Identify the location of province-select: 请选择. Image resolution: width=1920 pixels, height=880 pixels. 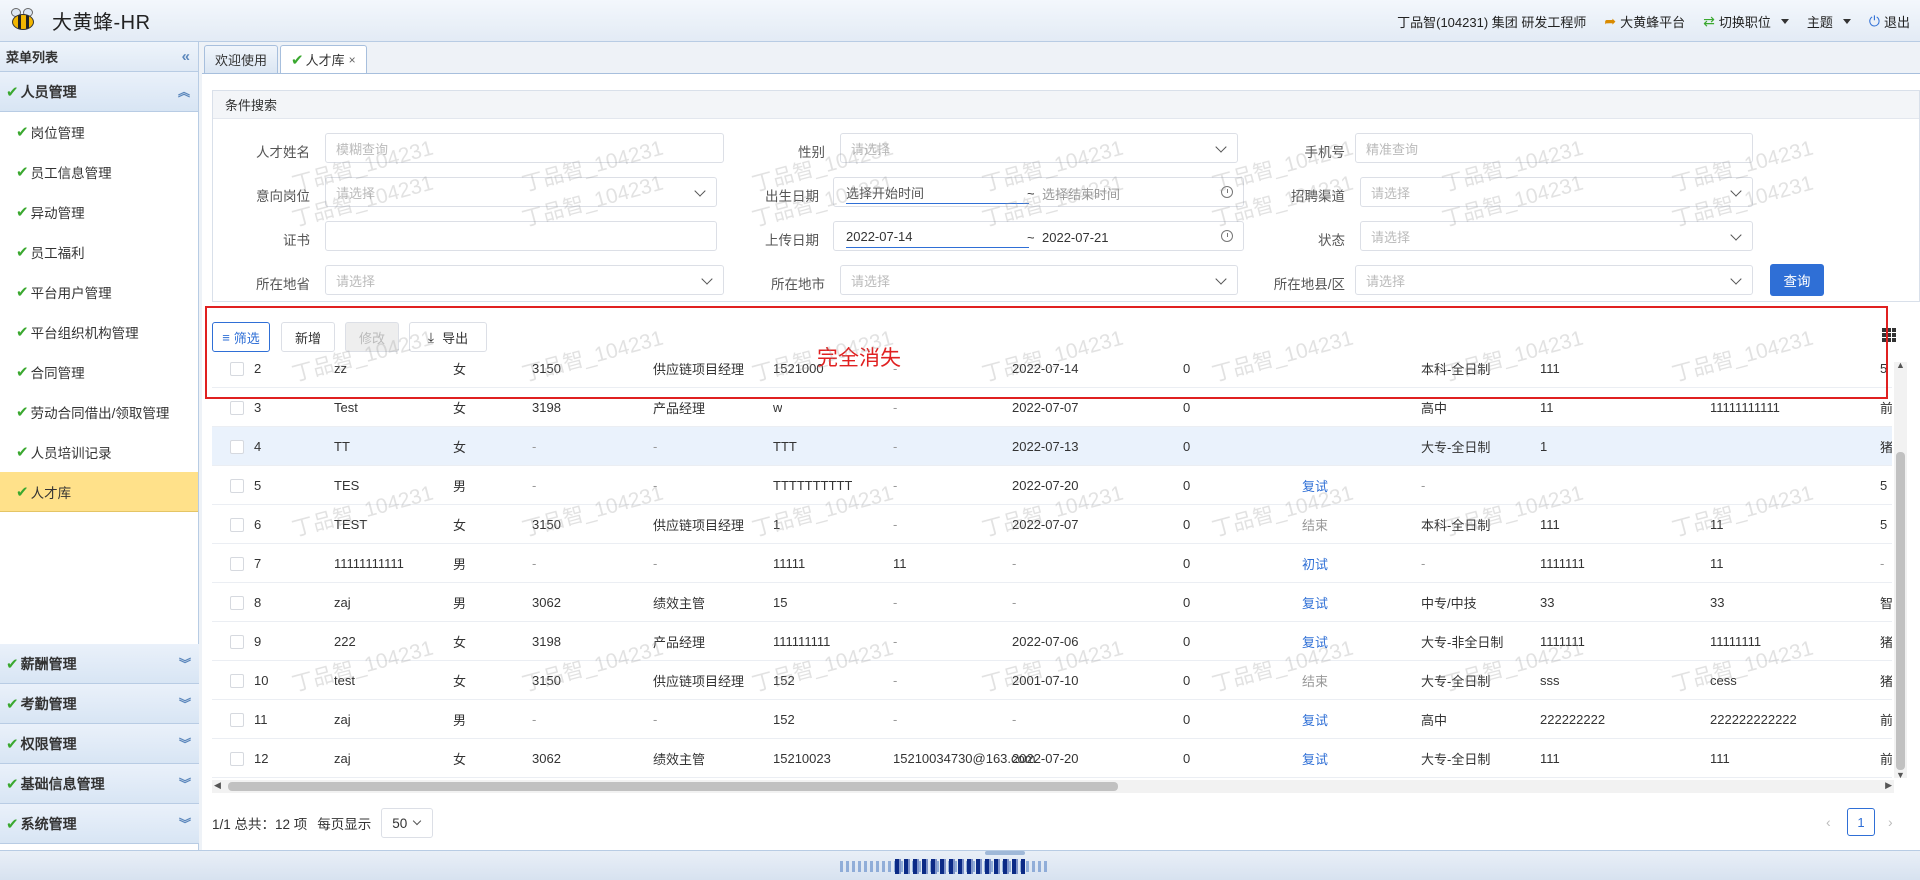
(524, 280).